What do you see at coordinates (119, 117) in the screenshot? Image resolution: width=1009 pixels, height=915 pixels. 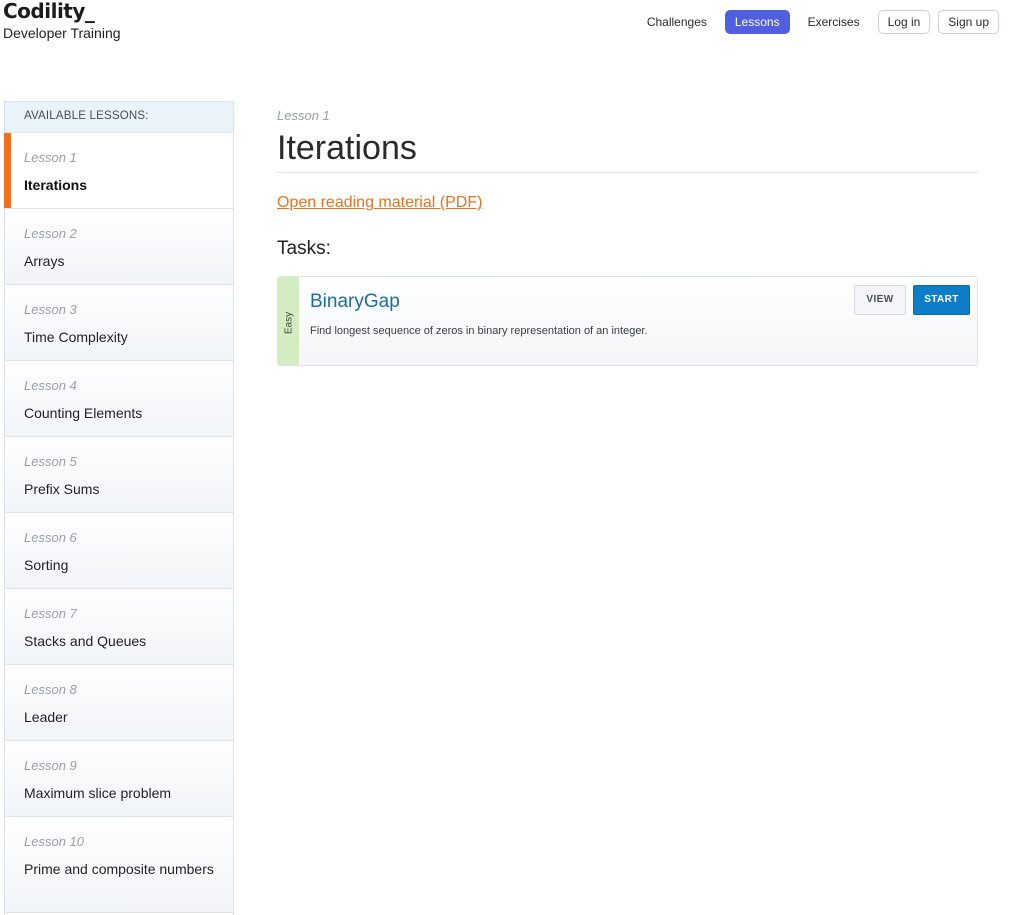 I see `sidebar-title: AVAILABLE LESSONS:` at bounding box center [119, 117].